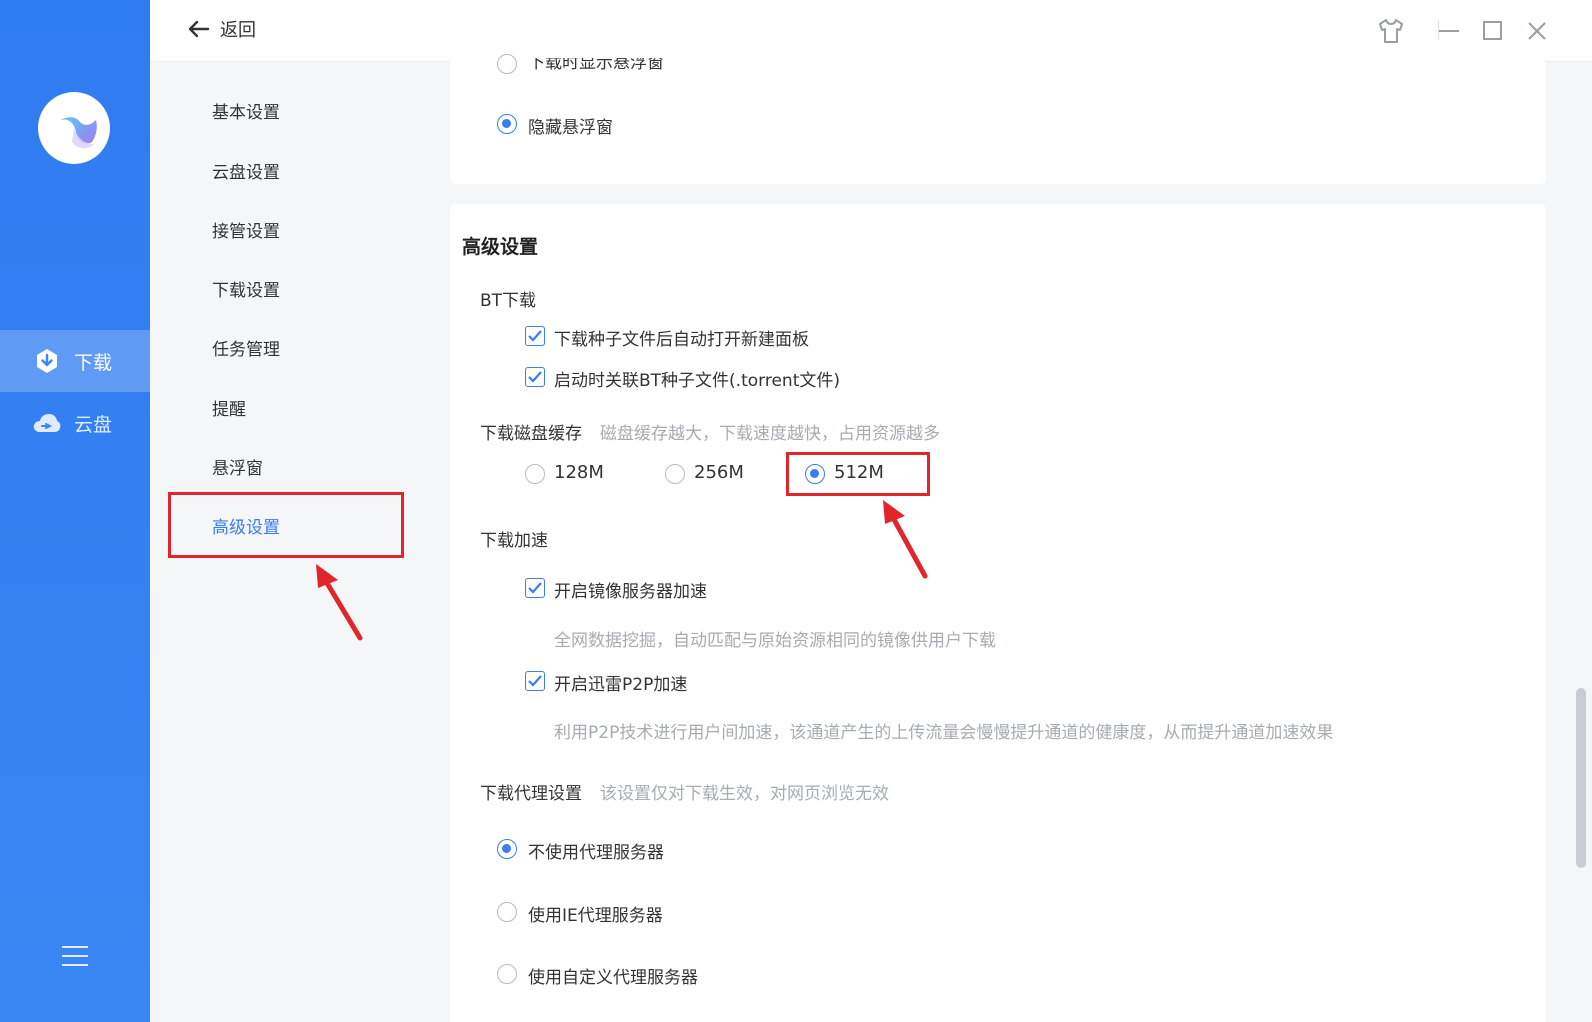  I want to click on settings-nav-cloud: 云盘设置, so click(246, 170).